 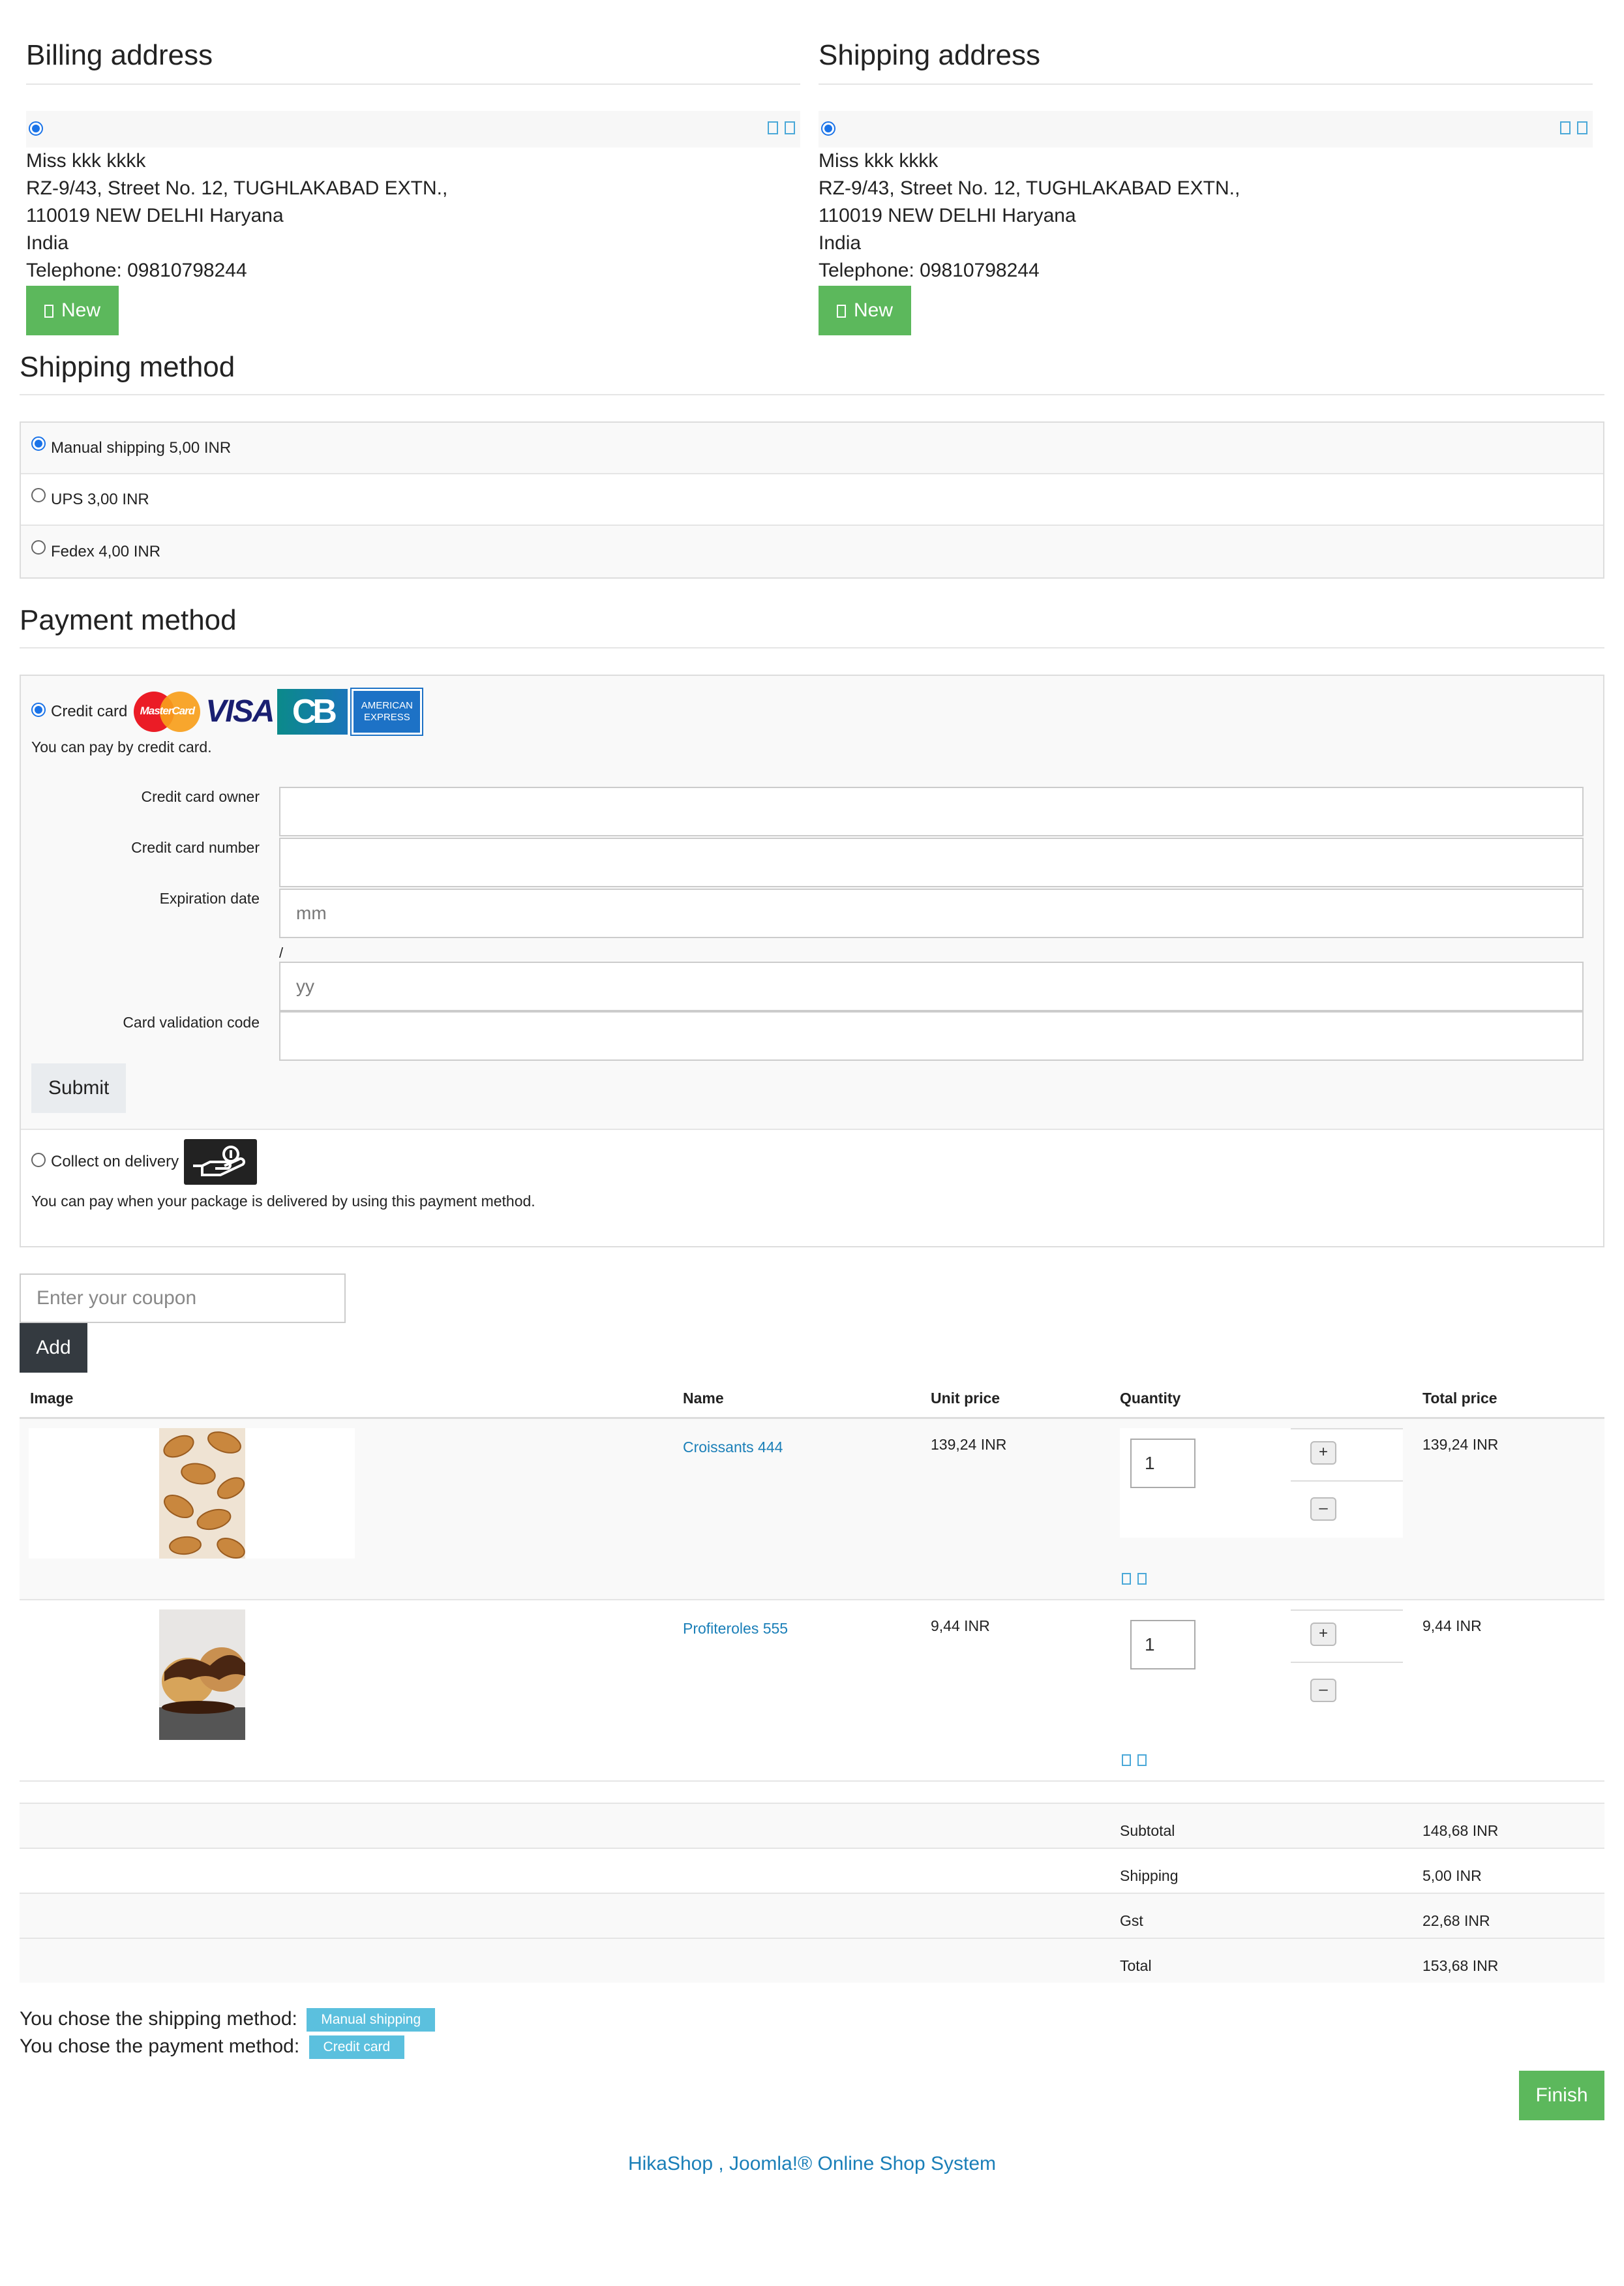 I want to click on cc-month-input: mm, so click(x=931, y=914).